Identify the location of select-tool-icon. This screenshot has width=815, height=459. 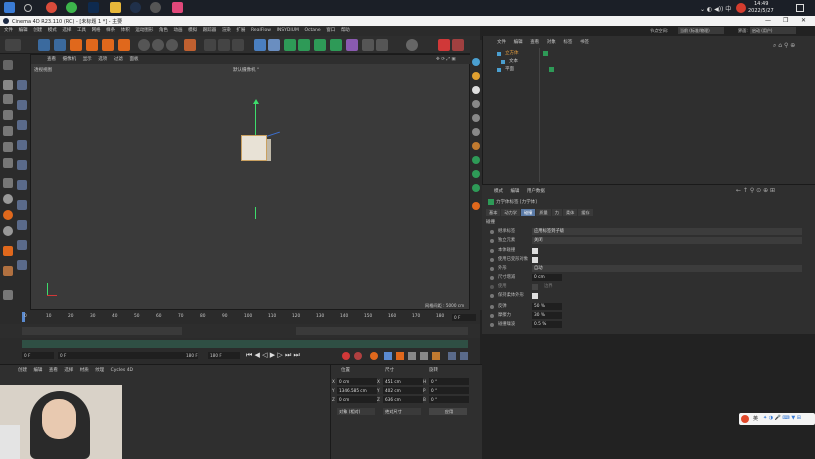
(44, 45).